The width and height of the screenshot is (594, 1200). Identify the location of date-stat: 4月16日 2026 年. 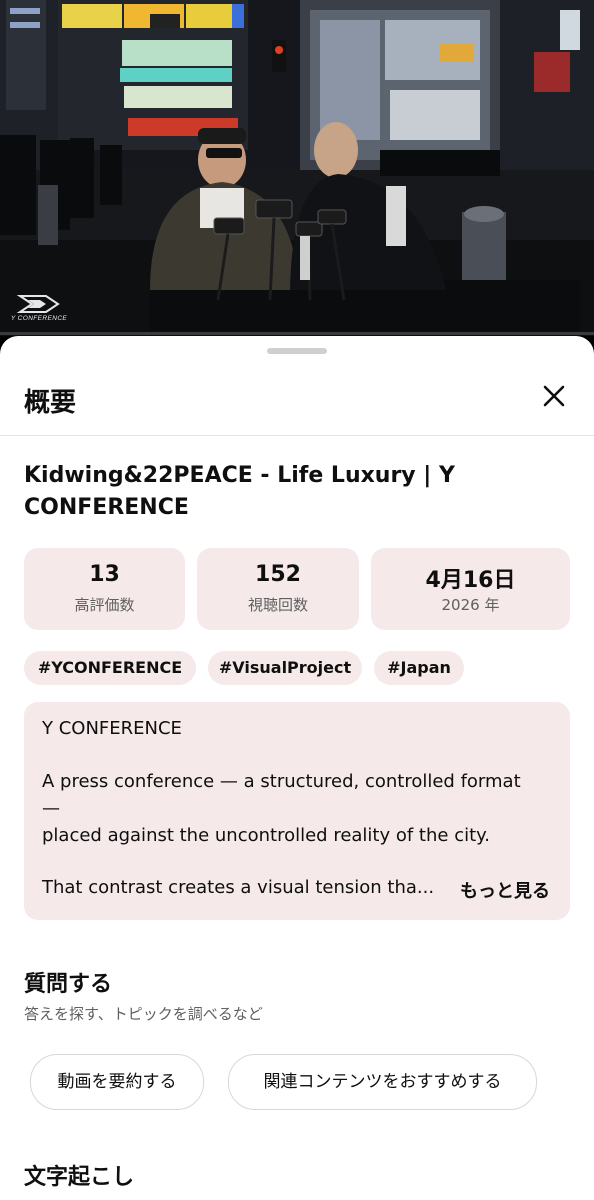
(470, 589).